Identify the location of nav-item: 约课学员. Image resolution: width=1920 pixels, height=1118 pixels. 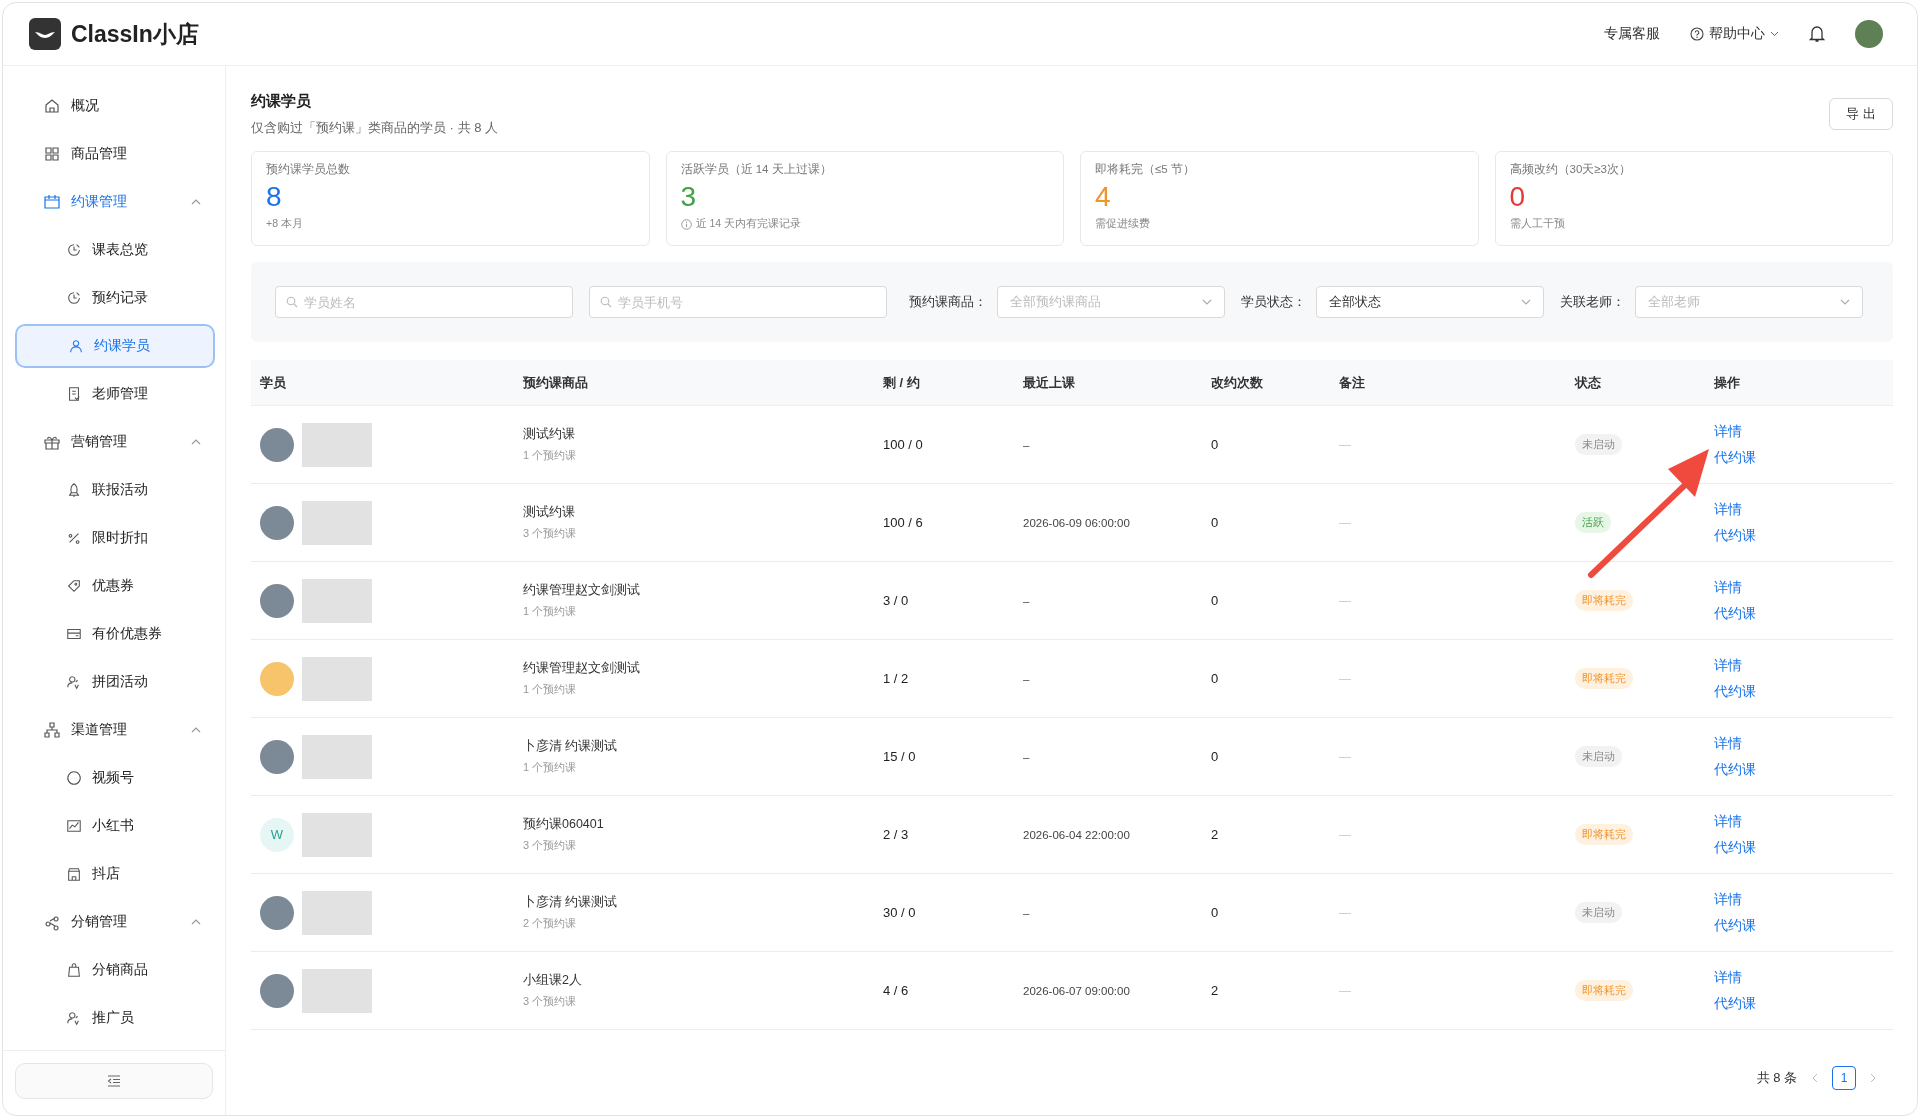
(115, 346).